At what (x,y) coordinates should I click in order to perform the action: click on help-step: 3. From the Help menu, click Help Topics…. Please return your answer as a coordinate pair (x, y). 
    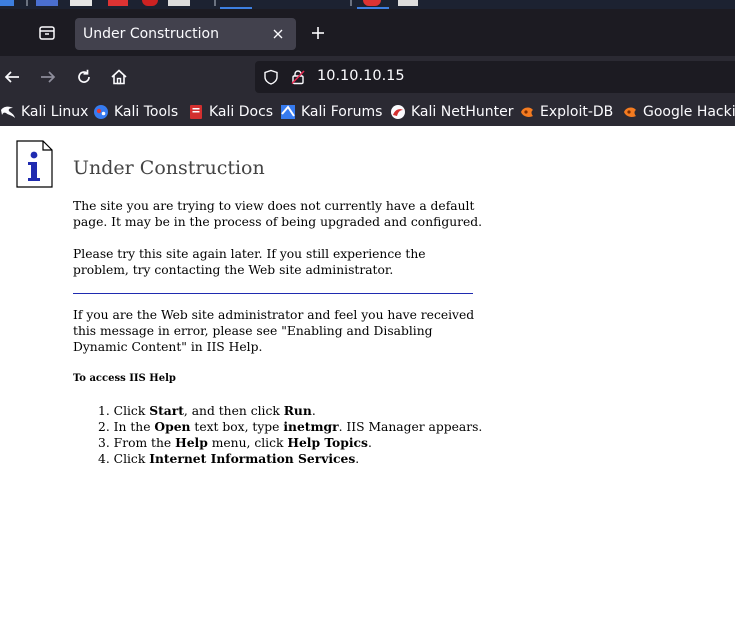
    Looking at the image, I should click on (290, 443).